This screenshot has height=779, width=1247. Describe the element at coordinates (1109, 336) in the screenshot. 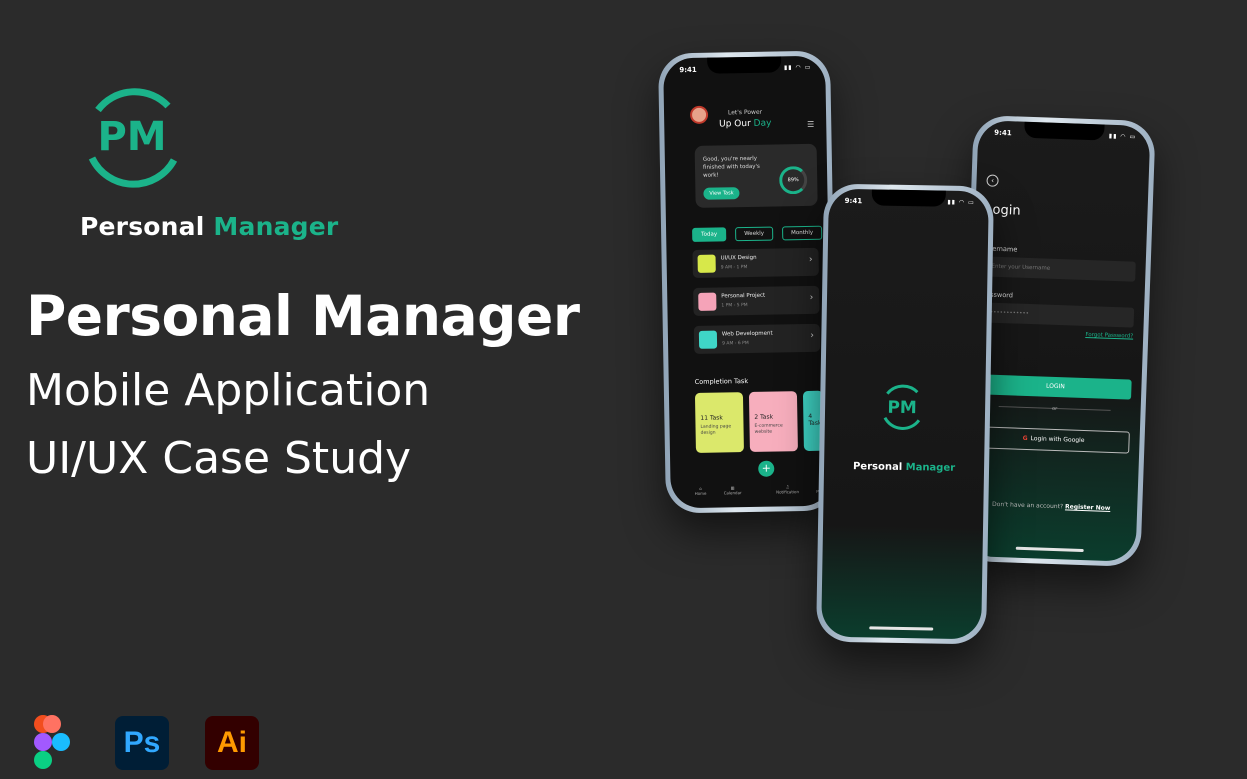

I see `forgot-password-link: Forgot Password?` at that location.